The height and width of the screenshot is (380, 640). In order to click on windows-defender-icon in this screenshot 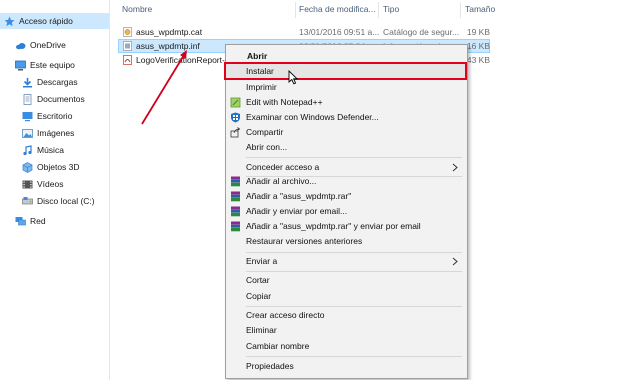, I will do `click(235, 117)`.